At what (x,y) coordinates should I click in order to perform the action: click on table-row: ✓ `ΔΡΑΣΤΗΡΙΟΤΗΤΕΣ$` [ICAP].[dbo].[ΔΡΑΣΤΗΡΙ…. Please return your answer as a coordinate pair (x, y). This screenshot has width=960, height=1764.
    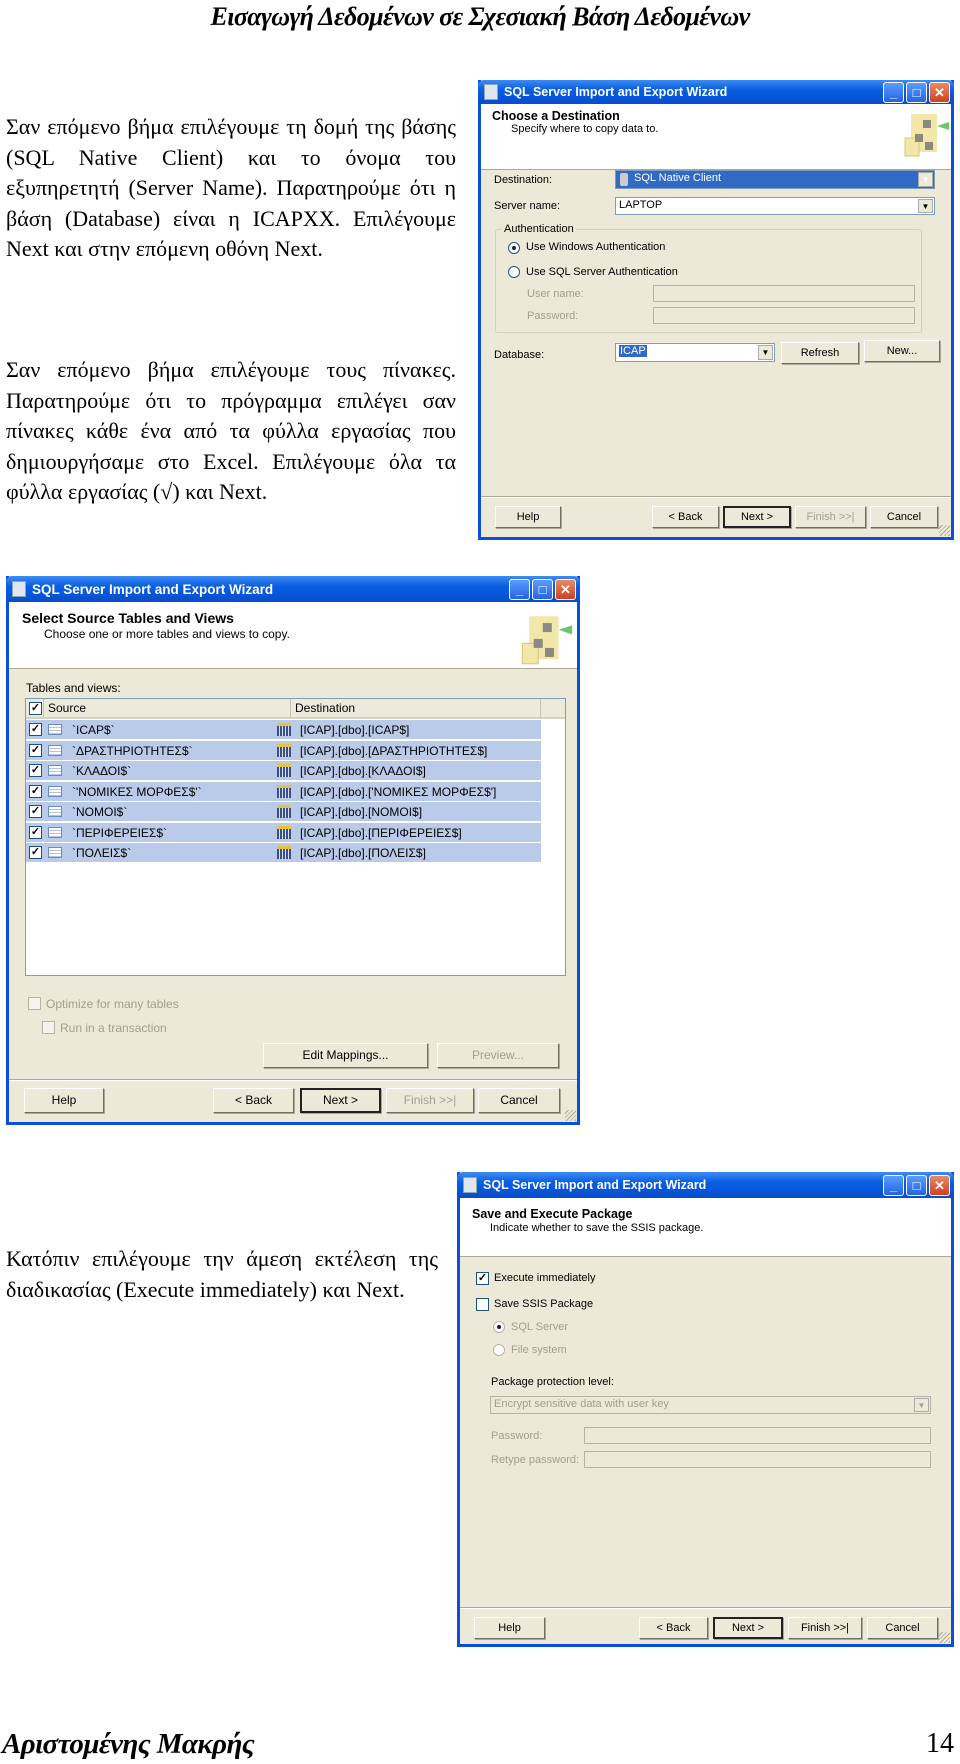
    Looking at the image, I should click on (283, 750).